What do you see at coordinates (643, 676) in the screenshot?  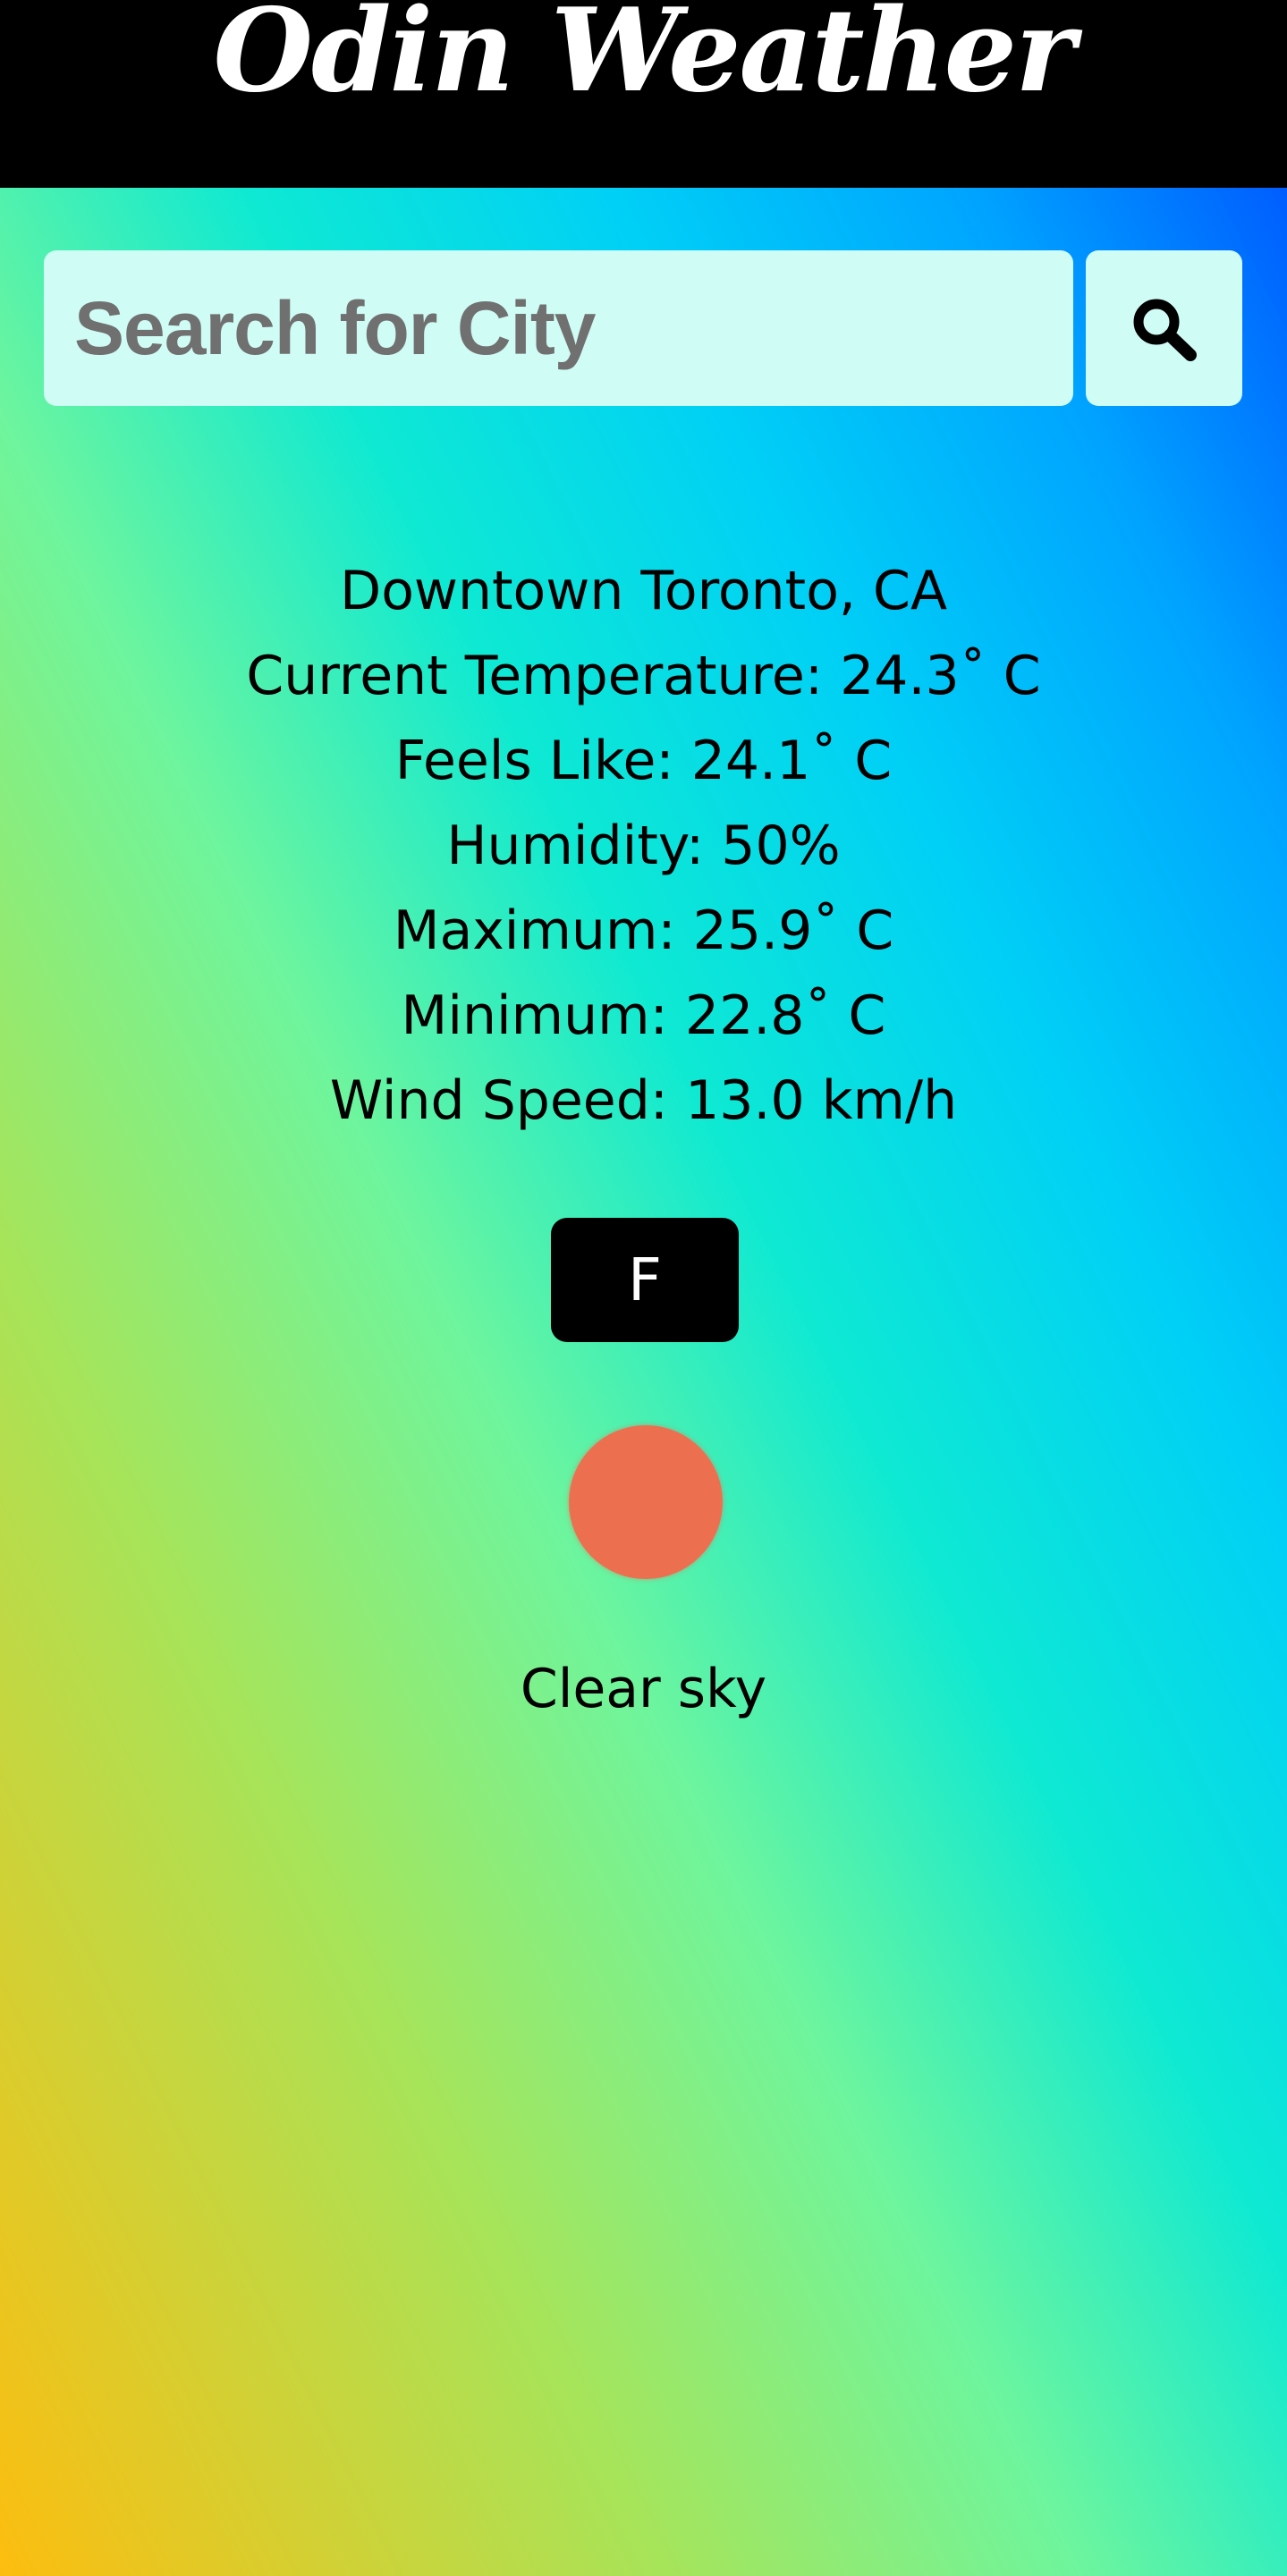 I see `current-temperature: Current Temperature: 24.3˚ C` at bounding box center [643, 676].